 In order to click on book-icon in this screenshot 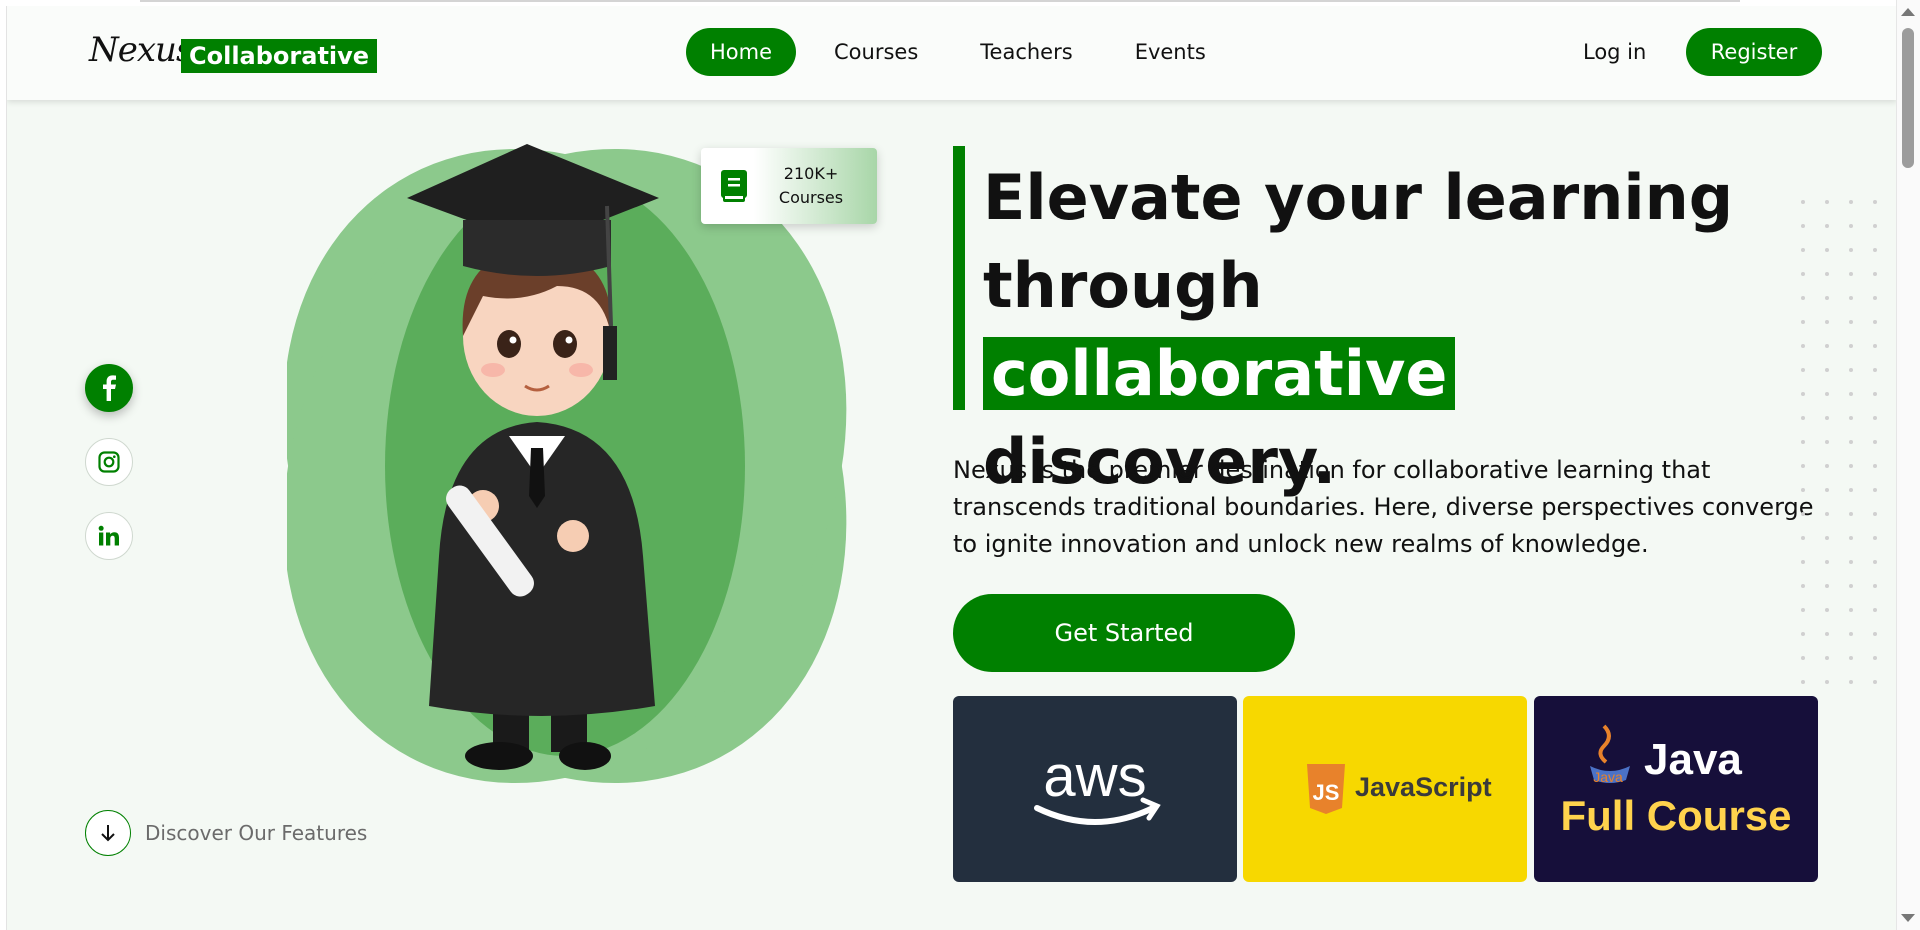, I will do `click(734, 186)`.